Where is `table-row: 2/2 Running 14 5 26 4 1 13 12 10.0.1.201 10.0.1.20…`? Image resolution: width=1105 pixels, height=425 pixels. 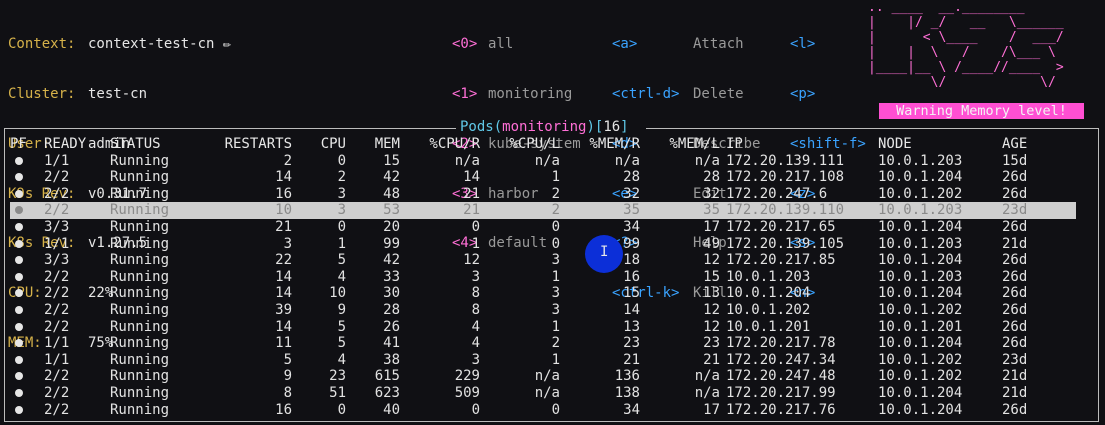
table-row: 2/2 Running 14 5 26 4 1 13 12 10.0.1.201 10.0.1.20… is located at coordinates (543, 327).